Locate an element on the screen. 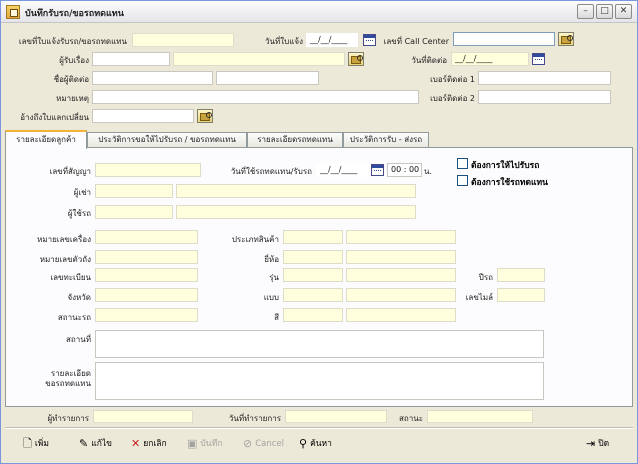  contact-last-field is located at coordinates (267, 78).